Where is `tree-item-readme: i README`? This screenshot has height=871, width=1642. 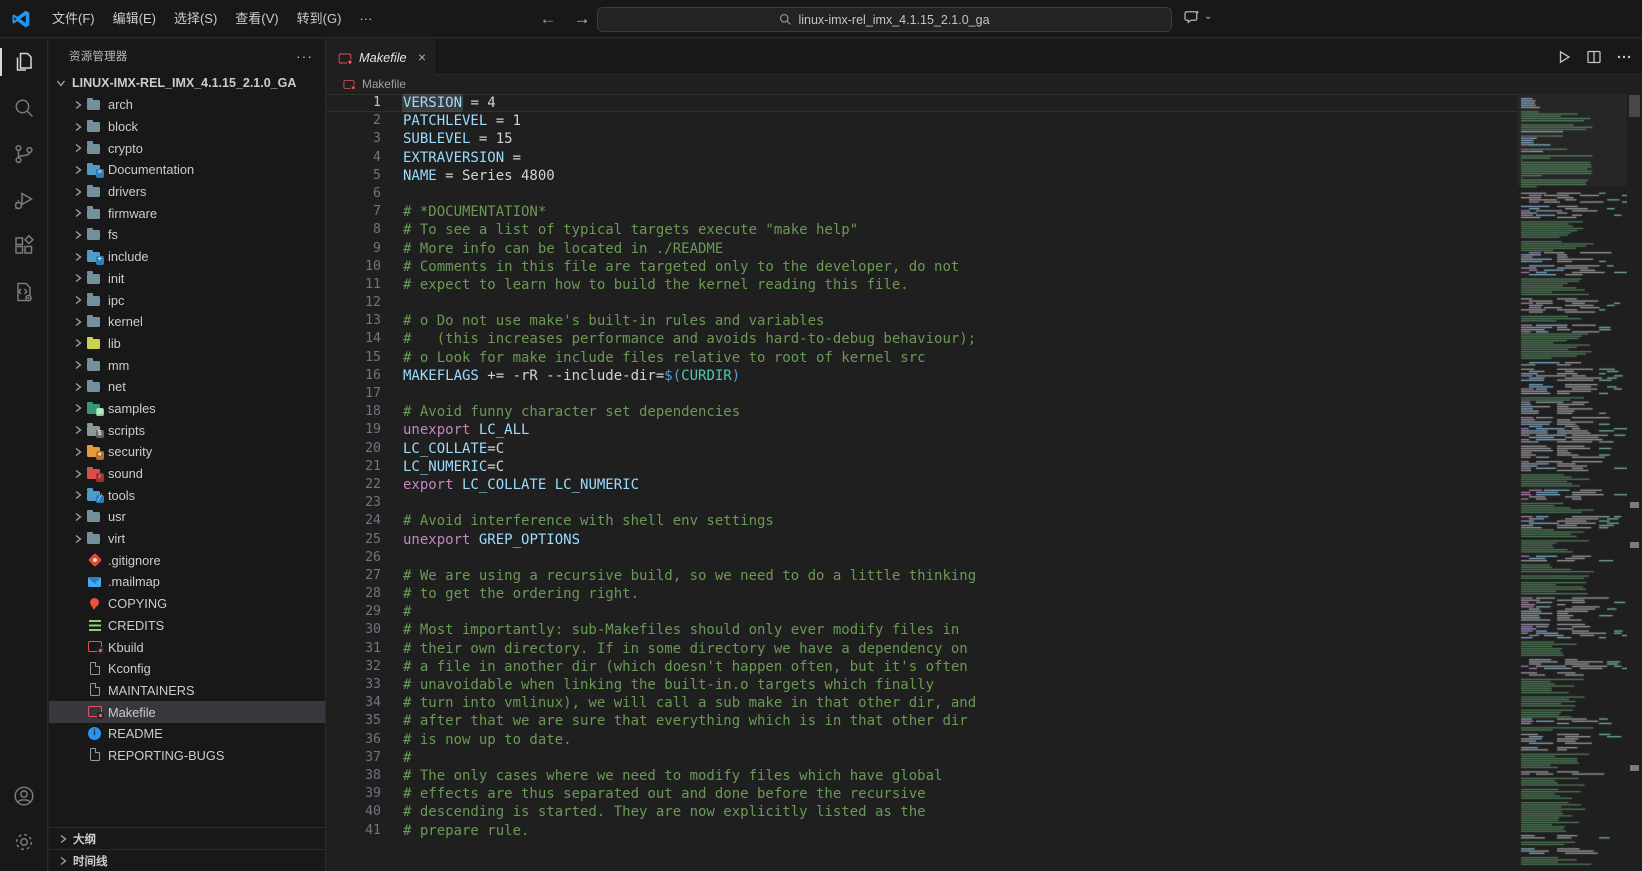
tree-item-readme: i README is located at coordinates (187, 734).